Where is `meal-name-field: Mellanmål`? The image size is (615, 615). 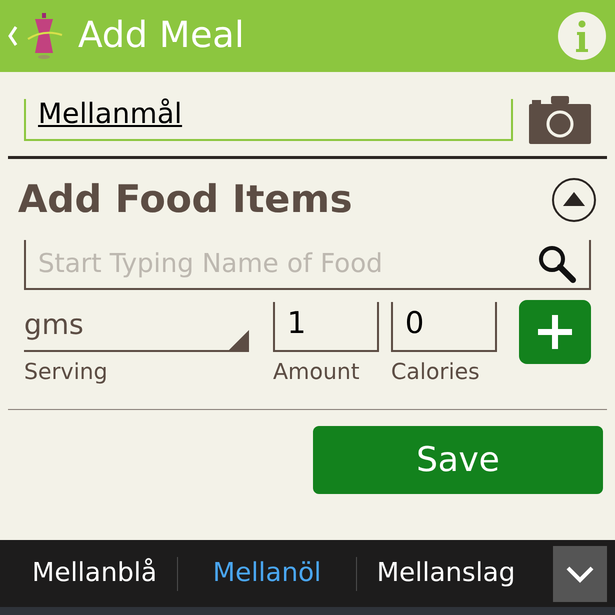
meal-name-field: Mellanmål is located at coordinates (268, 120).